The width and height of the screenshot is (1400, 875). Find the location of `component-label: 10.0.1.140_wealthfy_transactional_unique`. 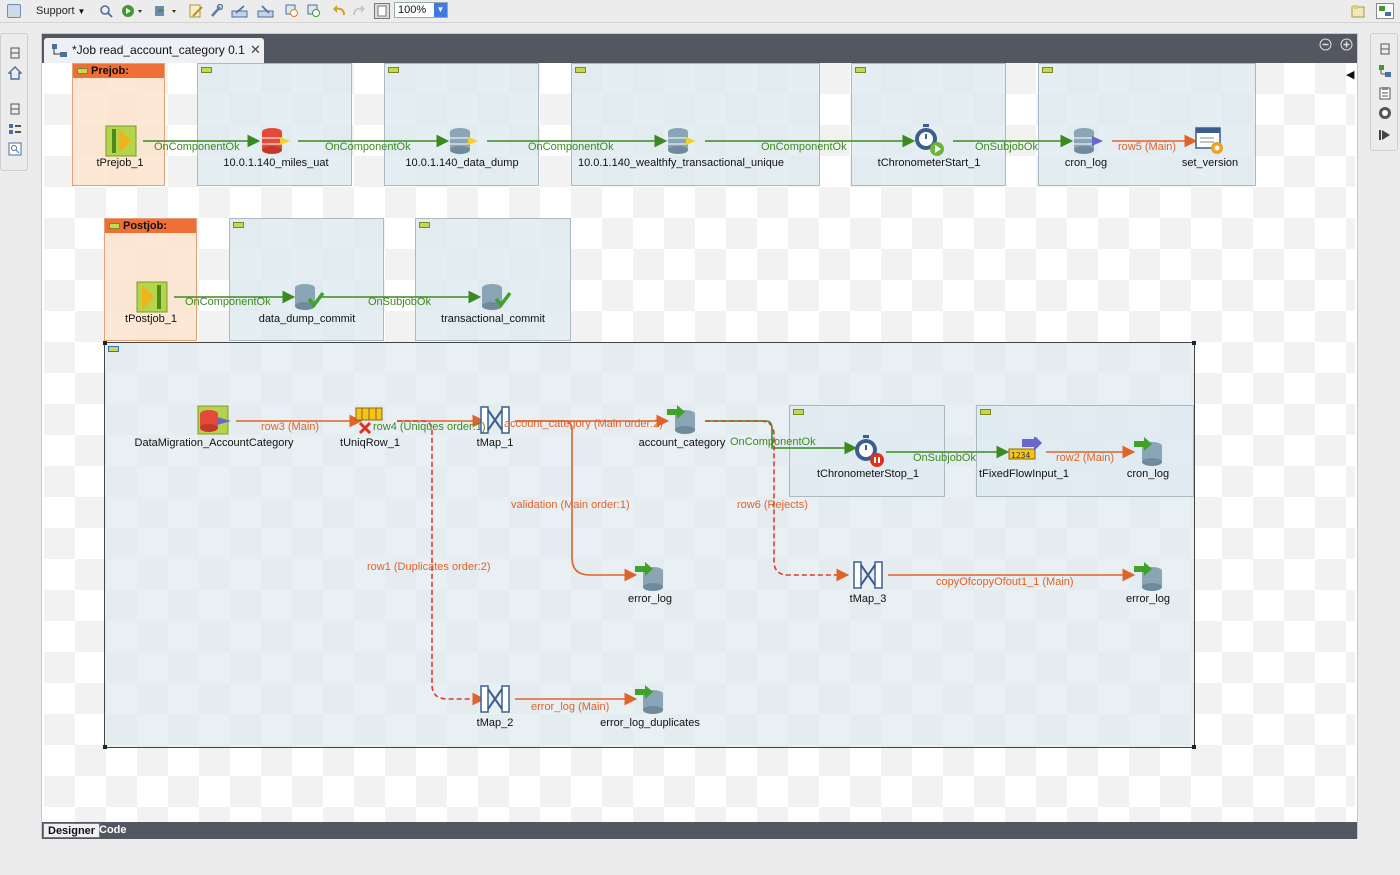

component-label: 10.0.1.140_wealthfy_transactional_unique is located at coordinates (681, 163).